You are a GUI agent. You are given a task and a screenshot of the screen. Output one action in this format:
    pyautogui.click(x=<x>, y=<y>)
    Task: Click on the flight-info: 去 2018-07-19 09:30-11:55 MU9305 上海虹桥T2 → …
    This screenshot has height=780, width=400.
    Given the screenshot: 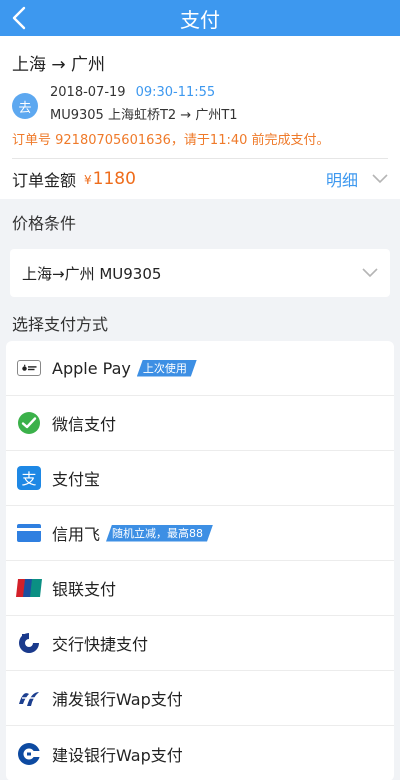 What is the action you would take?
    pyautogui.click(x=200, y=104)
    